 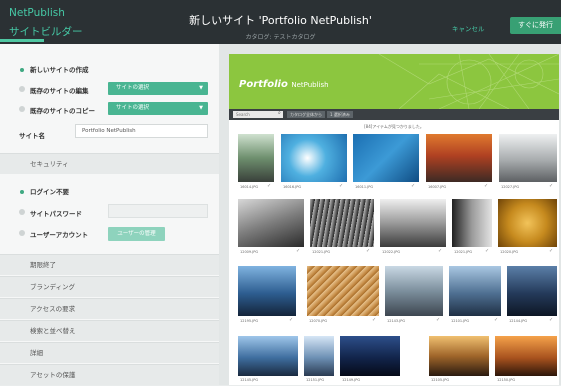 I want to click on thumbnail-caption: 16014.JPG, so click(x=249, y=187).